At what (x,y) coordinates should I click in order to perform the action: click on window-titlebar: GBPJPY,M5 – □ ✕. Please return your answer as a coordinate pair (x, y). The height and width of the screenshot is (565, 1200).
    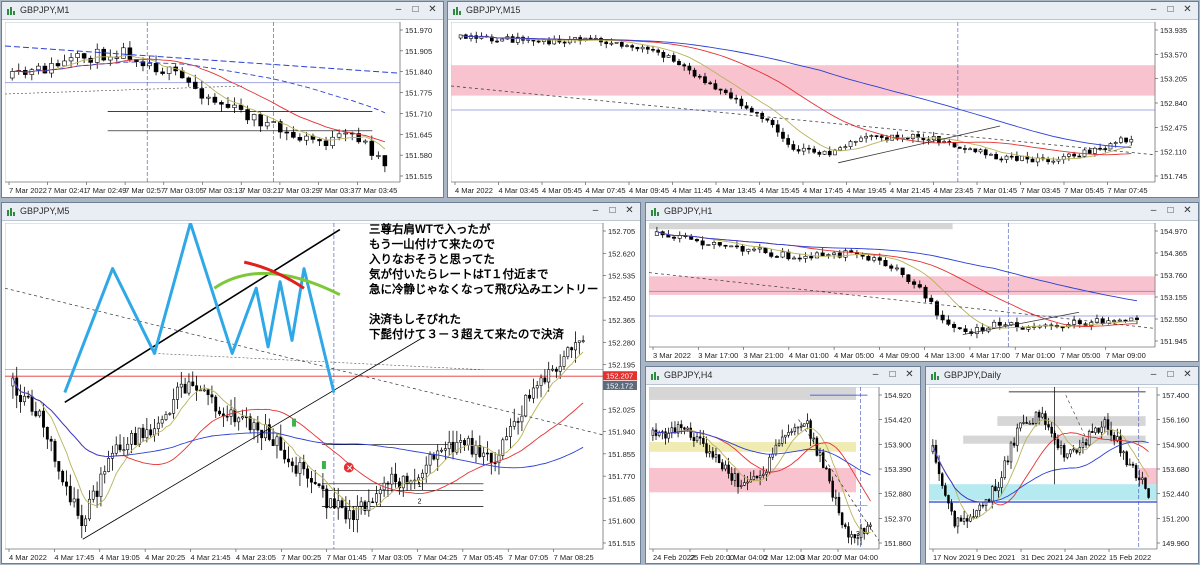
    Looking at the image, I should click on (321, 212).